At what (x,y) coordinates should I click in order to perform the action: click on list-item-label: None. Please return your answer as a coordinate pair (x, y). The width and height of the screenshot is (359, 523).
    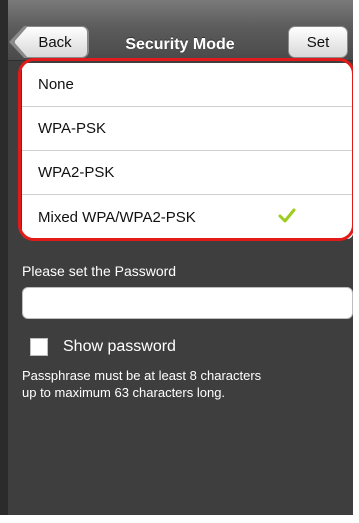
    Looking at the image, I should click on (56, 84).